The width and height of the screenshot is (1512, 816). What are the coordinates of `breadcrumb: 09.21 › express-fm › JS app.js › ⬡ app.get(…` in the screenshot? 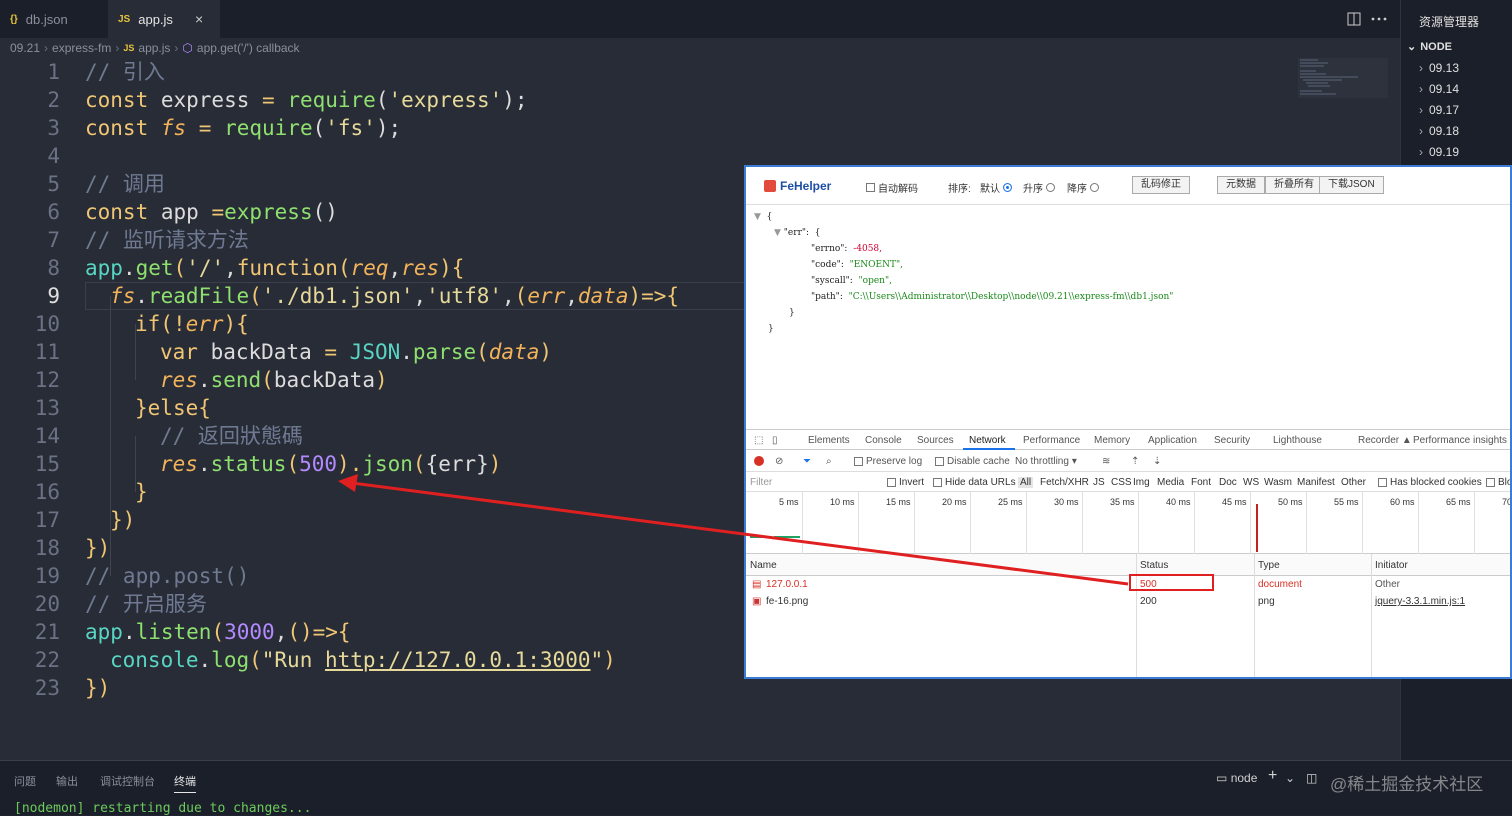 It's located at (700, 48).